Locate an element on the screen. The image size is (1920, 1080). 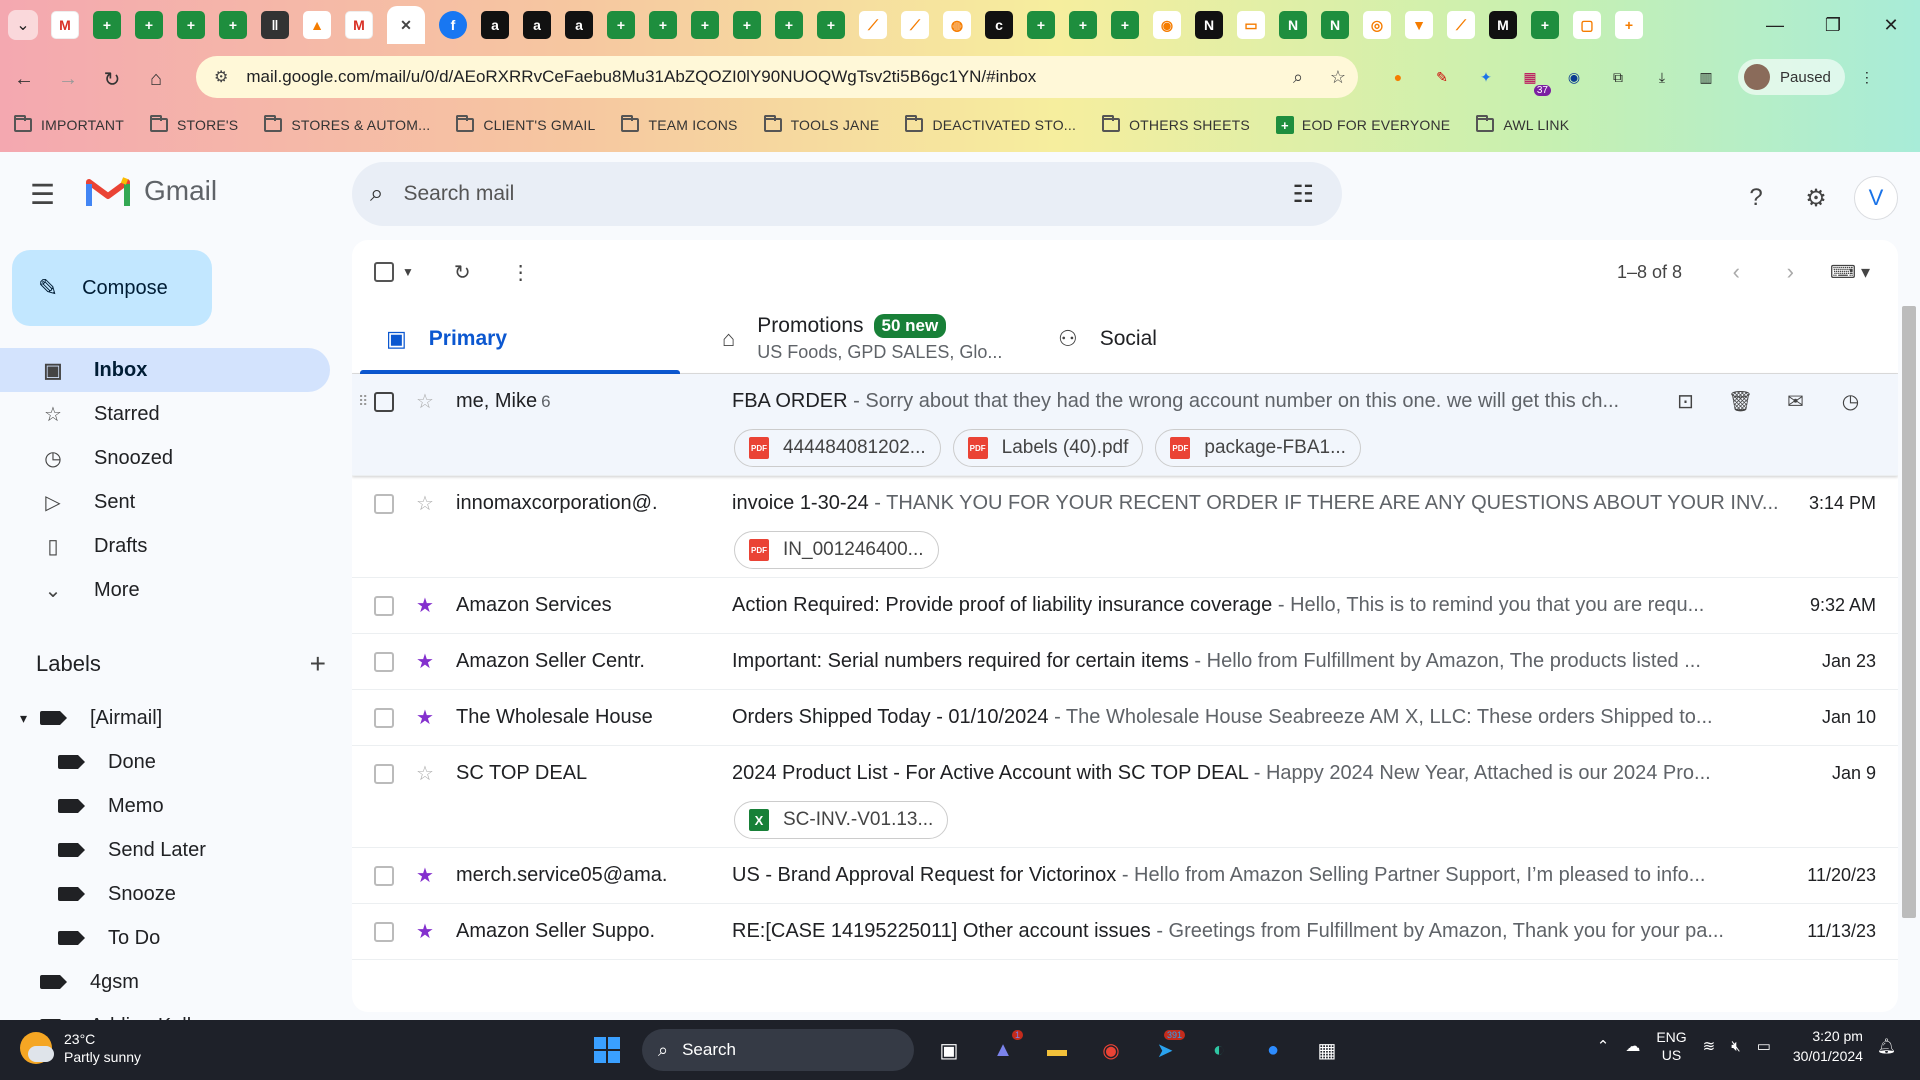
account-avatar: V is located at coordinates (1876, 198).